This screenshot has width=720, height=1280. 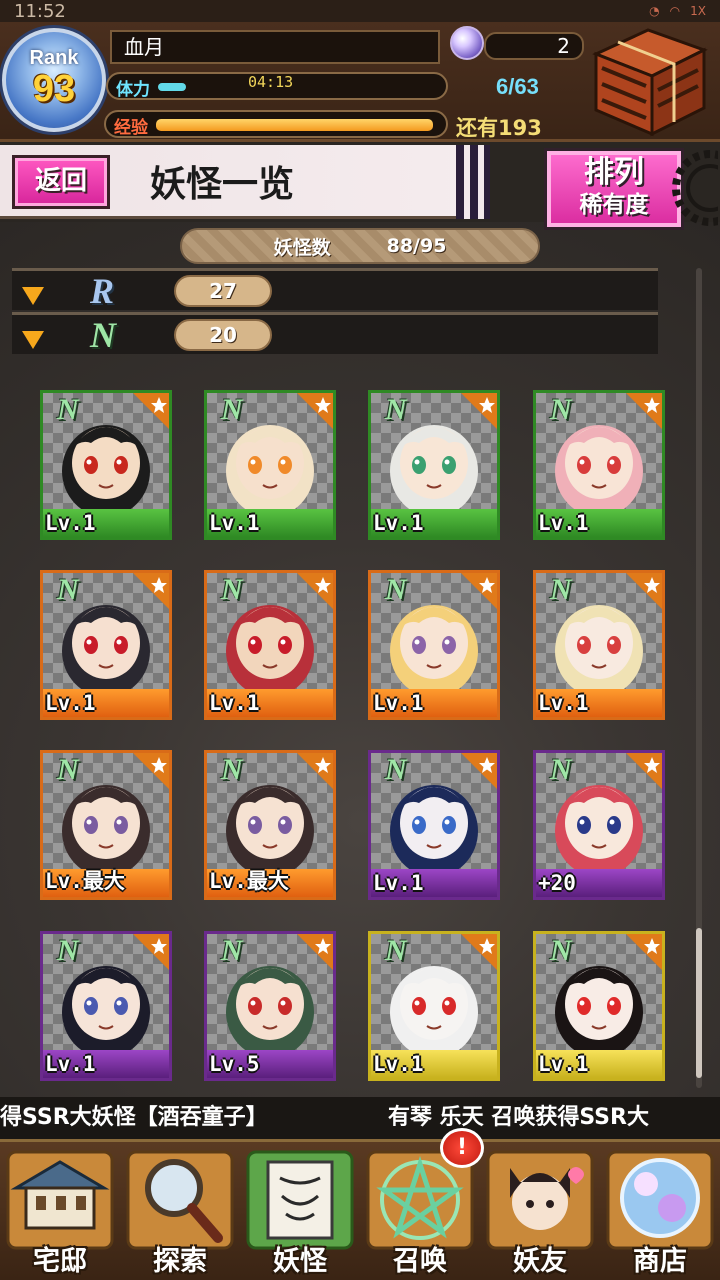 I want to click on stamina-fill, so click(x=172, y=87).